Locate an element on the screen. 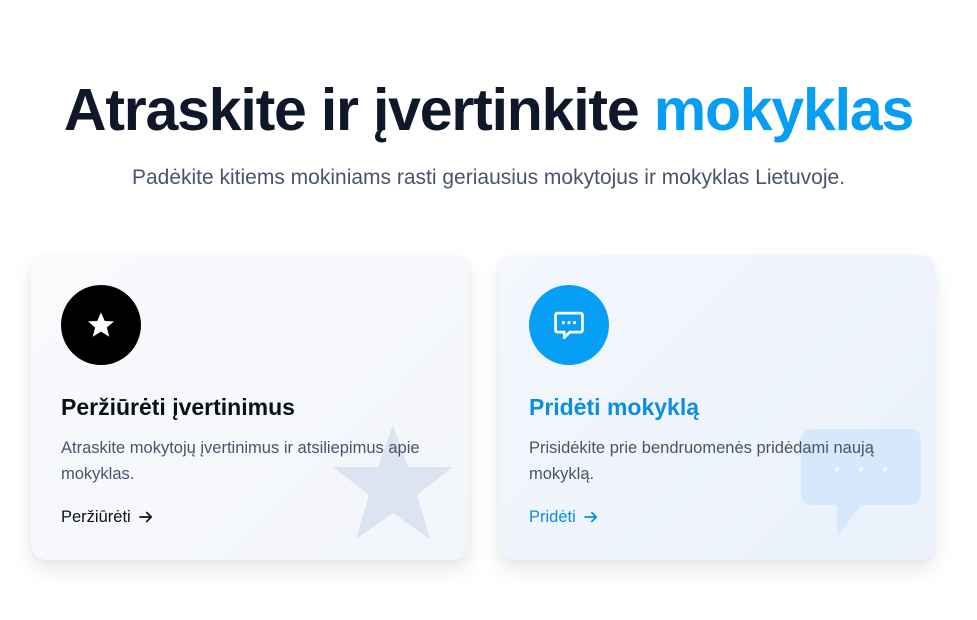  chat-icon-circle is located at coordinates (569, 325).